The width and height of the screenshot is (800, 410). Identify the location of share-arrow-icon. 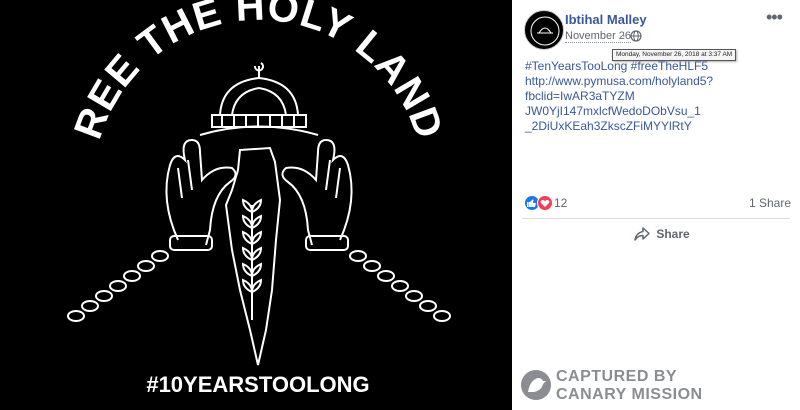
(642, 234).